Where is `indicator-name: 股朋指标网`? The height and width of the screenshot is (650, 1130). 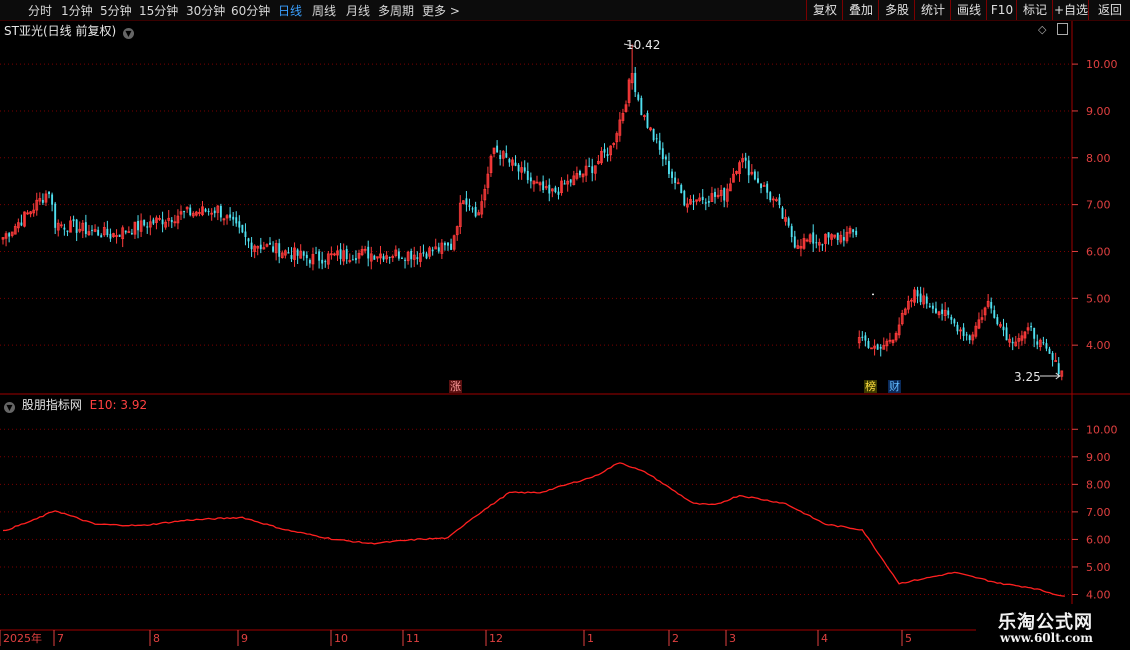 indicator-name: 股朋指标网 is located at coordinates (51, 405).